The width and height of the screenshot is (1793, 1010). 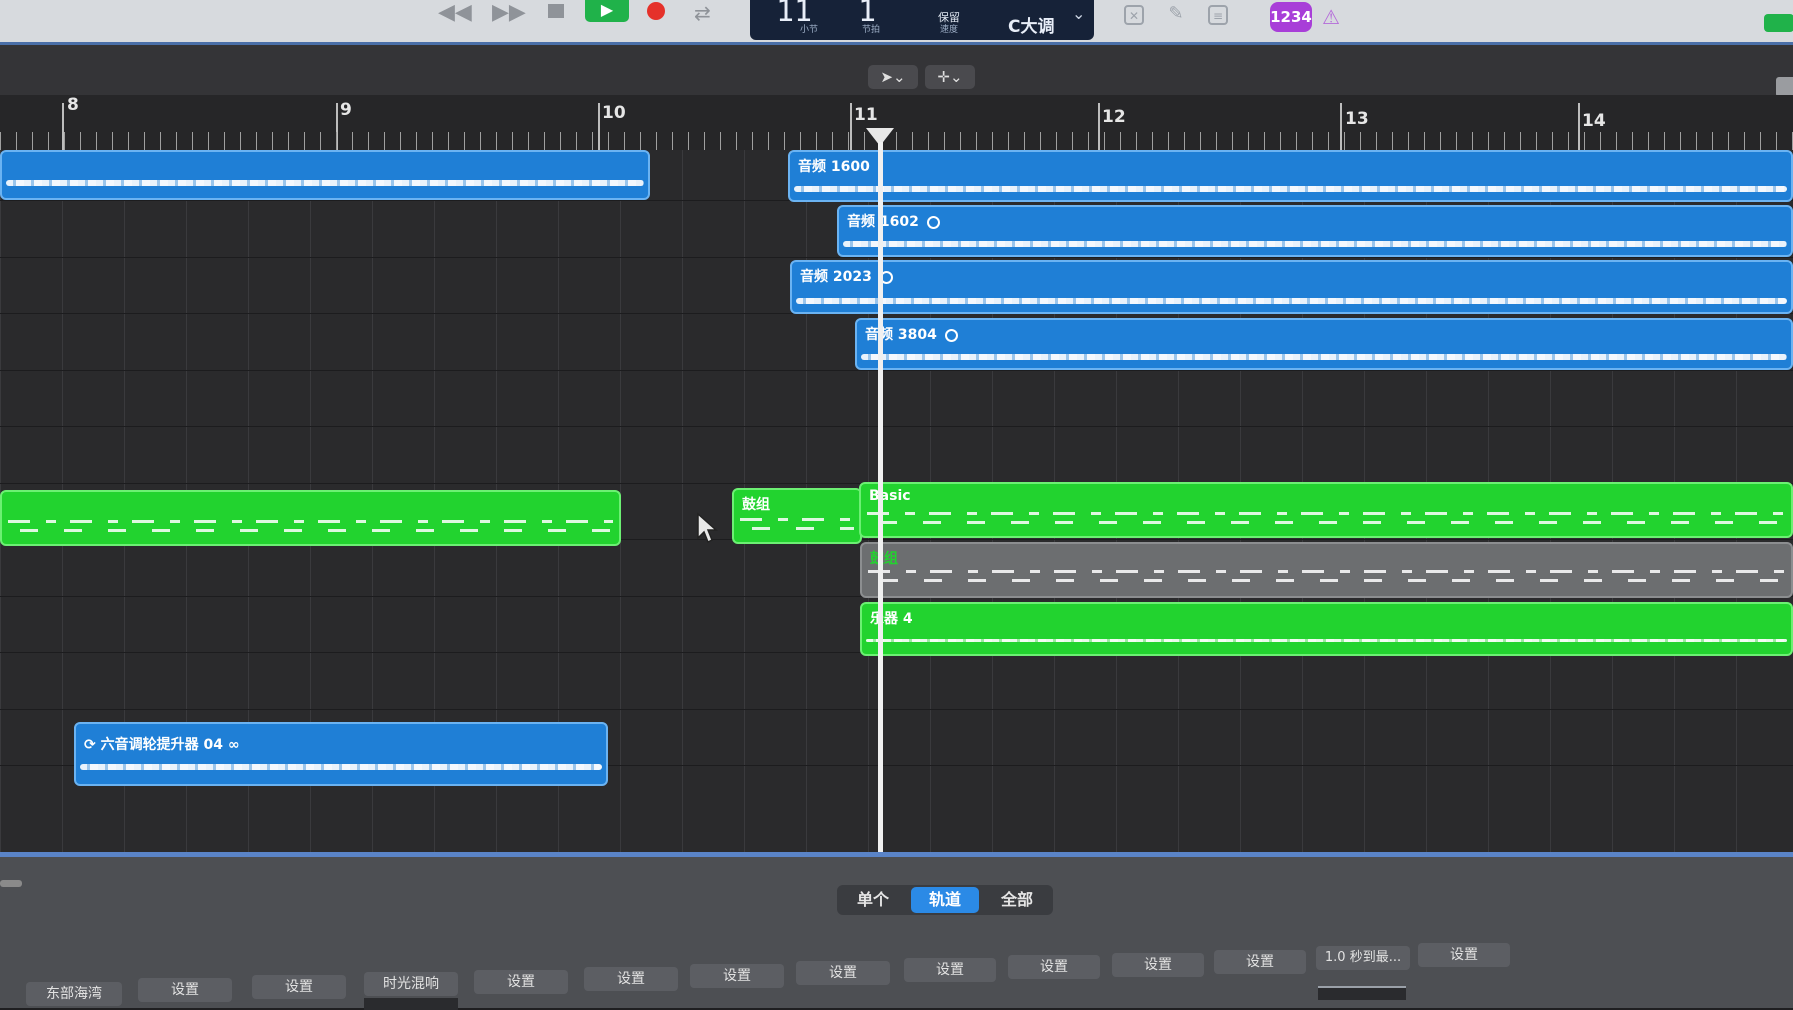 I want to click on audio-region: ⟳ 六音调轮提升器 04 ∞, so click(x=341, y=754).